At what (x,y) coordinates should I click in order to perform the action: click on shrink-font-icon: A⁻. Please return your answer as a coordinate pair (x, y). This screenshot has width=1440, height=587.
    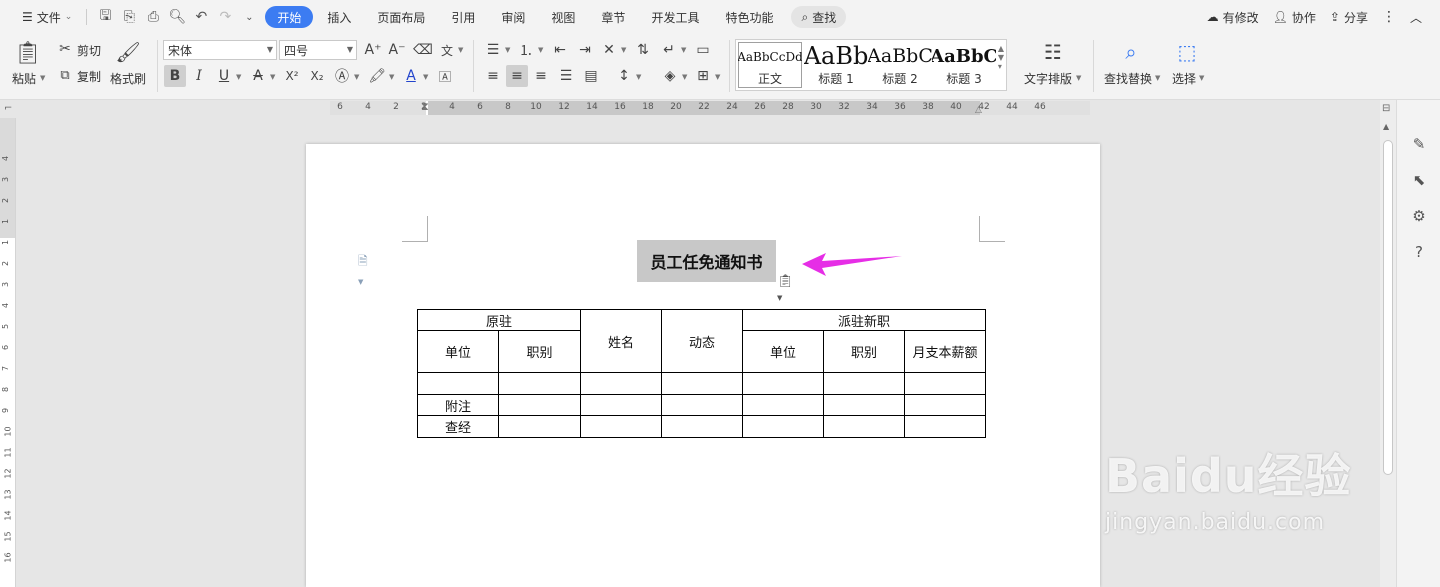
    Looking at the image, I should click on (397, 50).